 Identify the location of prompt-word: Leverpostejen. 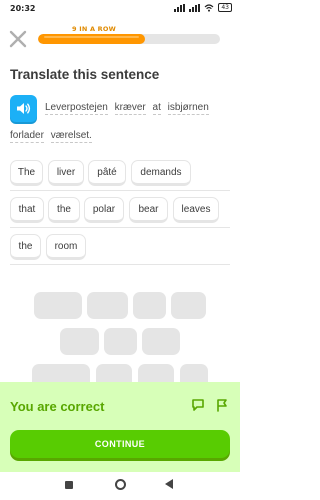
(76, 108).